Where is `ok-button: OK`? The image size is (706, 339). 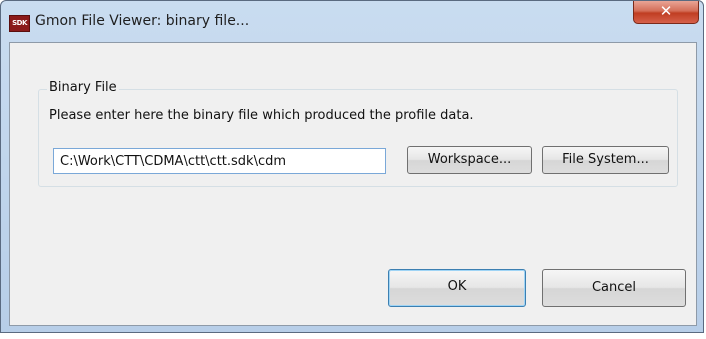
ok-button: OK is located at coordinates (457, 288).